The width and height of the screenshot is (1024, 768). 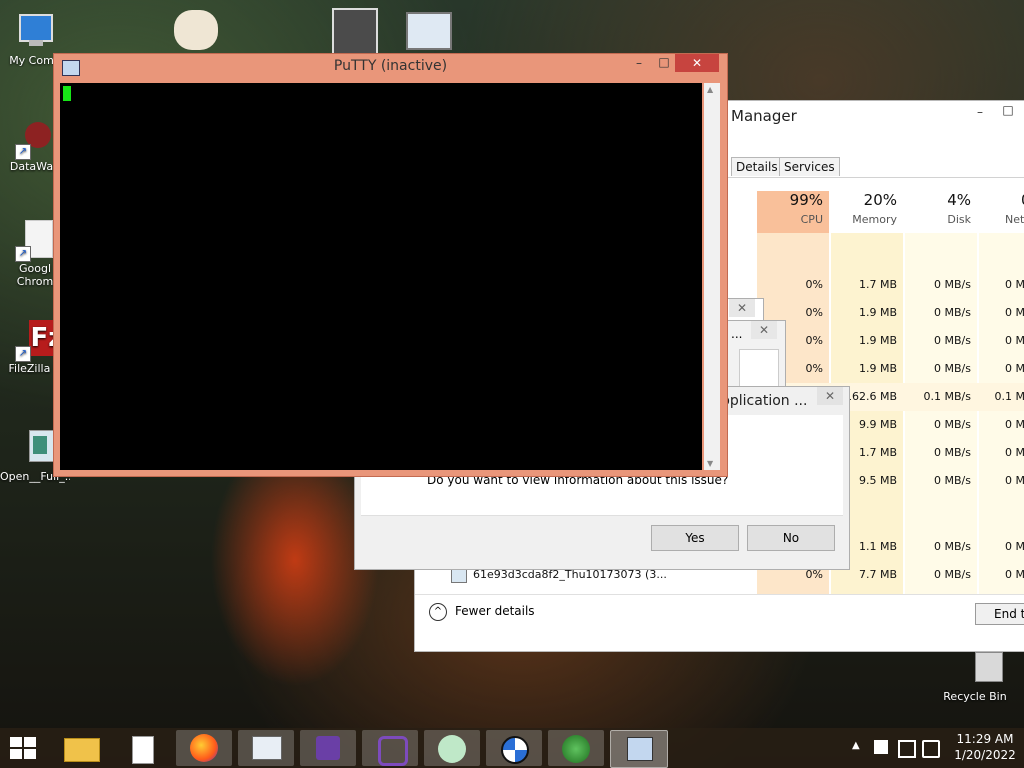 What do you see at coordinates (429, 31) in the screenshot?
I see `monitor-window-icon` at bounding box center [429, 31].